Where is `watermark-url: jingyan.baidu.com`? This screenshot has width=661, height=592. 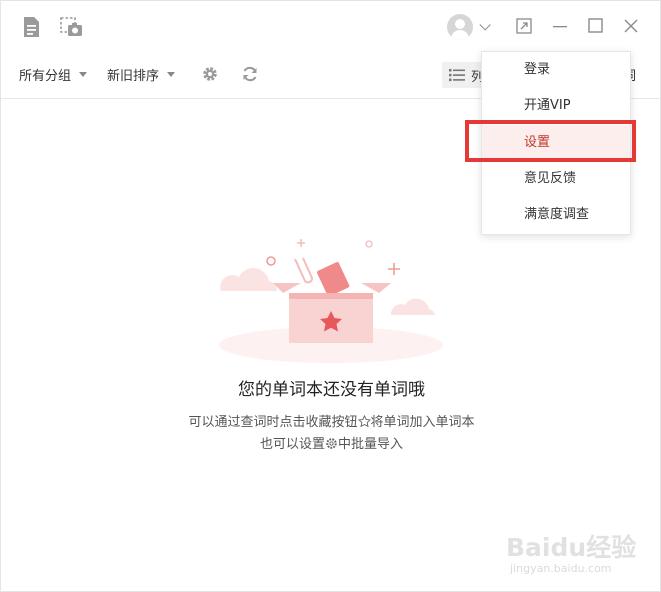
watermark-url: jingyan.baidu.com is located at coordinates (561, 568).